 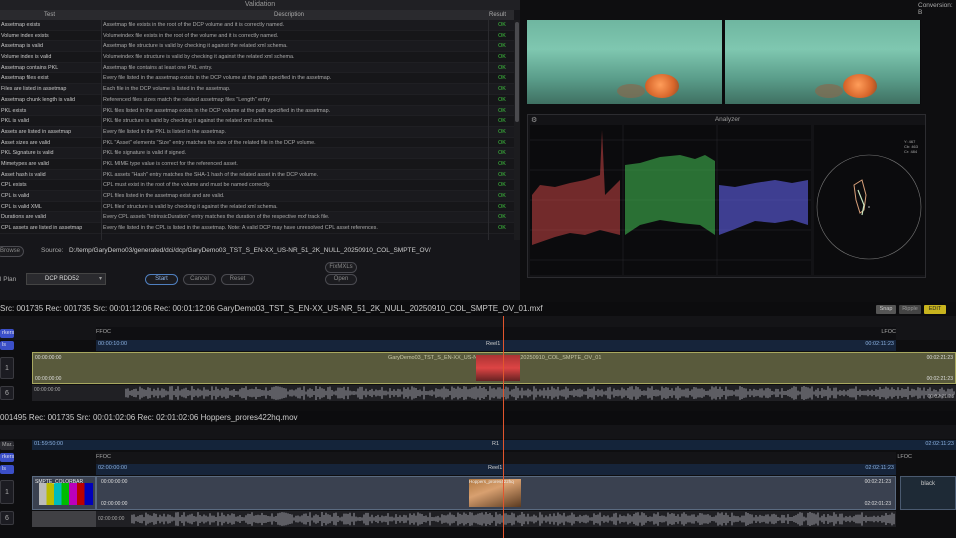 I want to click on row-test: Mimetypes are valid, so click(x=25, y=163).